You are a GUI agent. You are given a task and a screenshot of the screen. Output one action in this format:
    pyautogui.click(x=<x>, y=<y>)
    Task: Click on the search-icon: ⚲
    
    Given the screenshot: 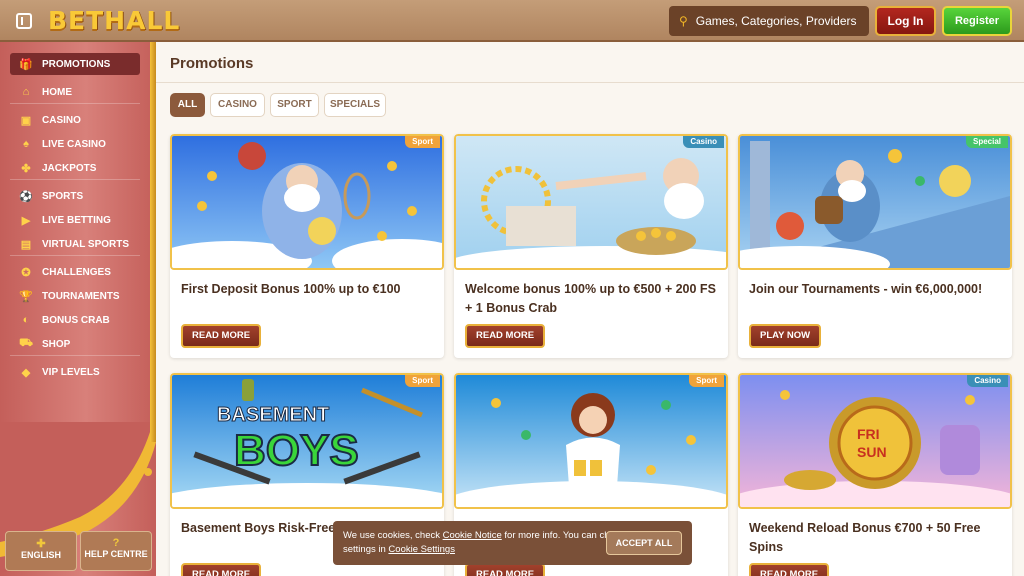 What is the action you would take?
    pyautogui.click(x=683, y=21)
    